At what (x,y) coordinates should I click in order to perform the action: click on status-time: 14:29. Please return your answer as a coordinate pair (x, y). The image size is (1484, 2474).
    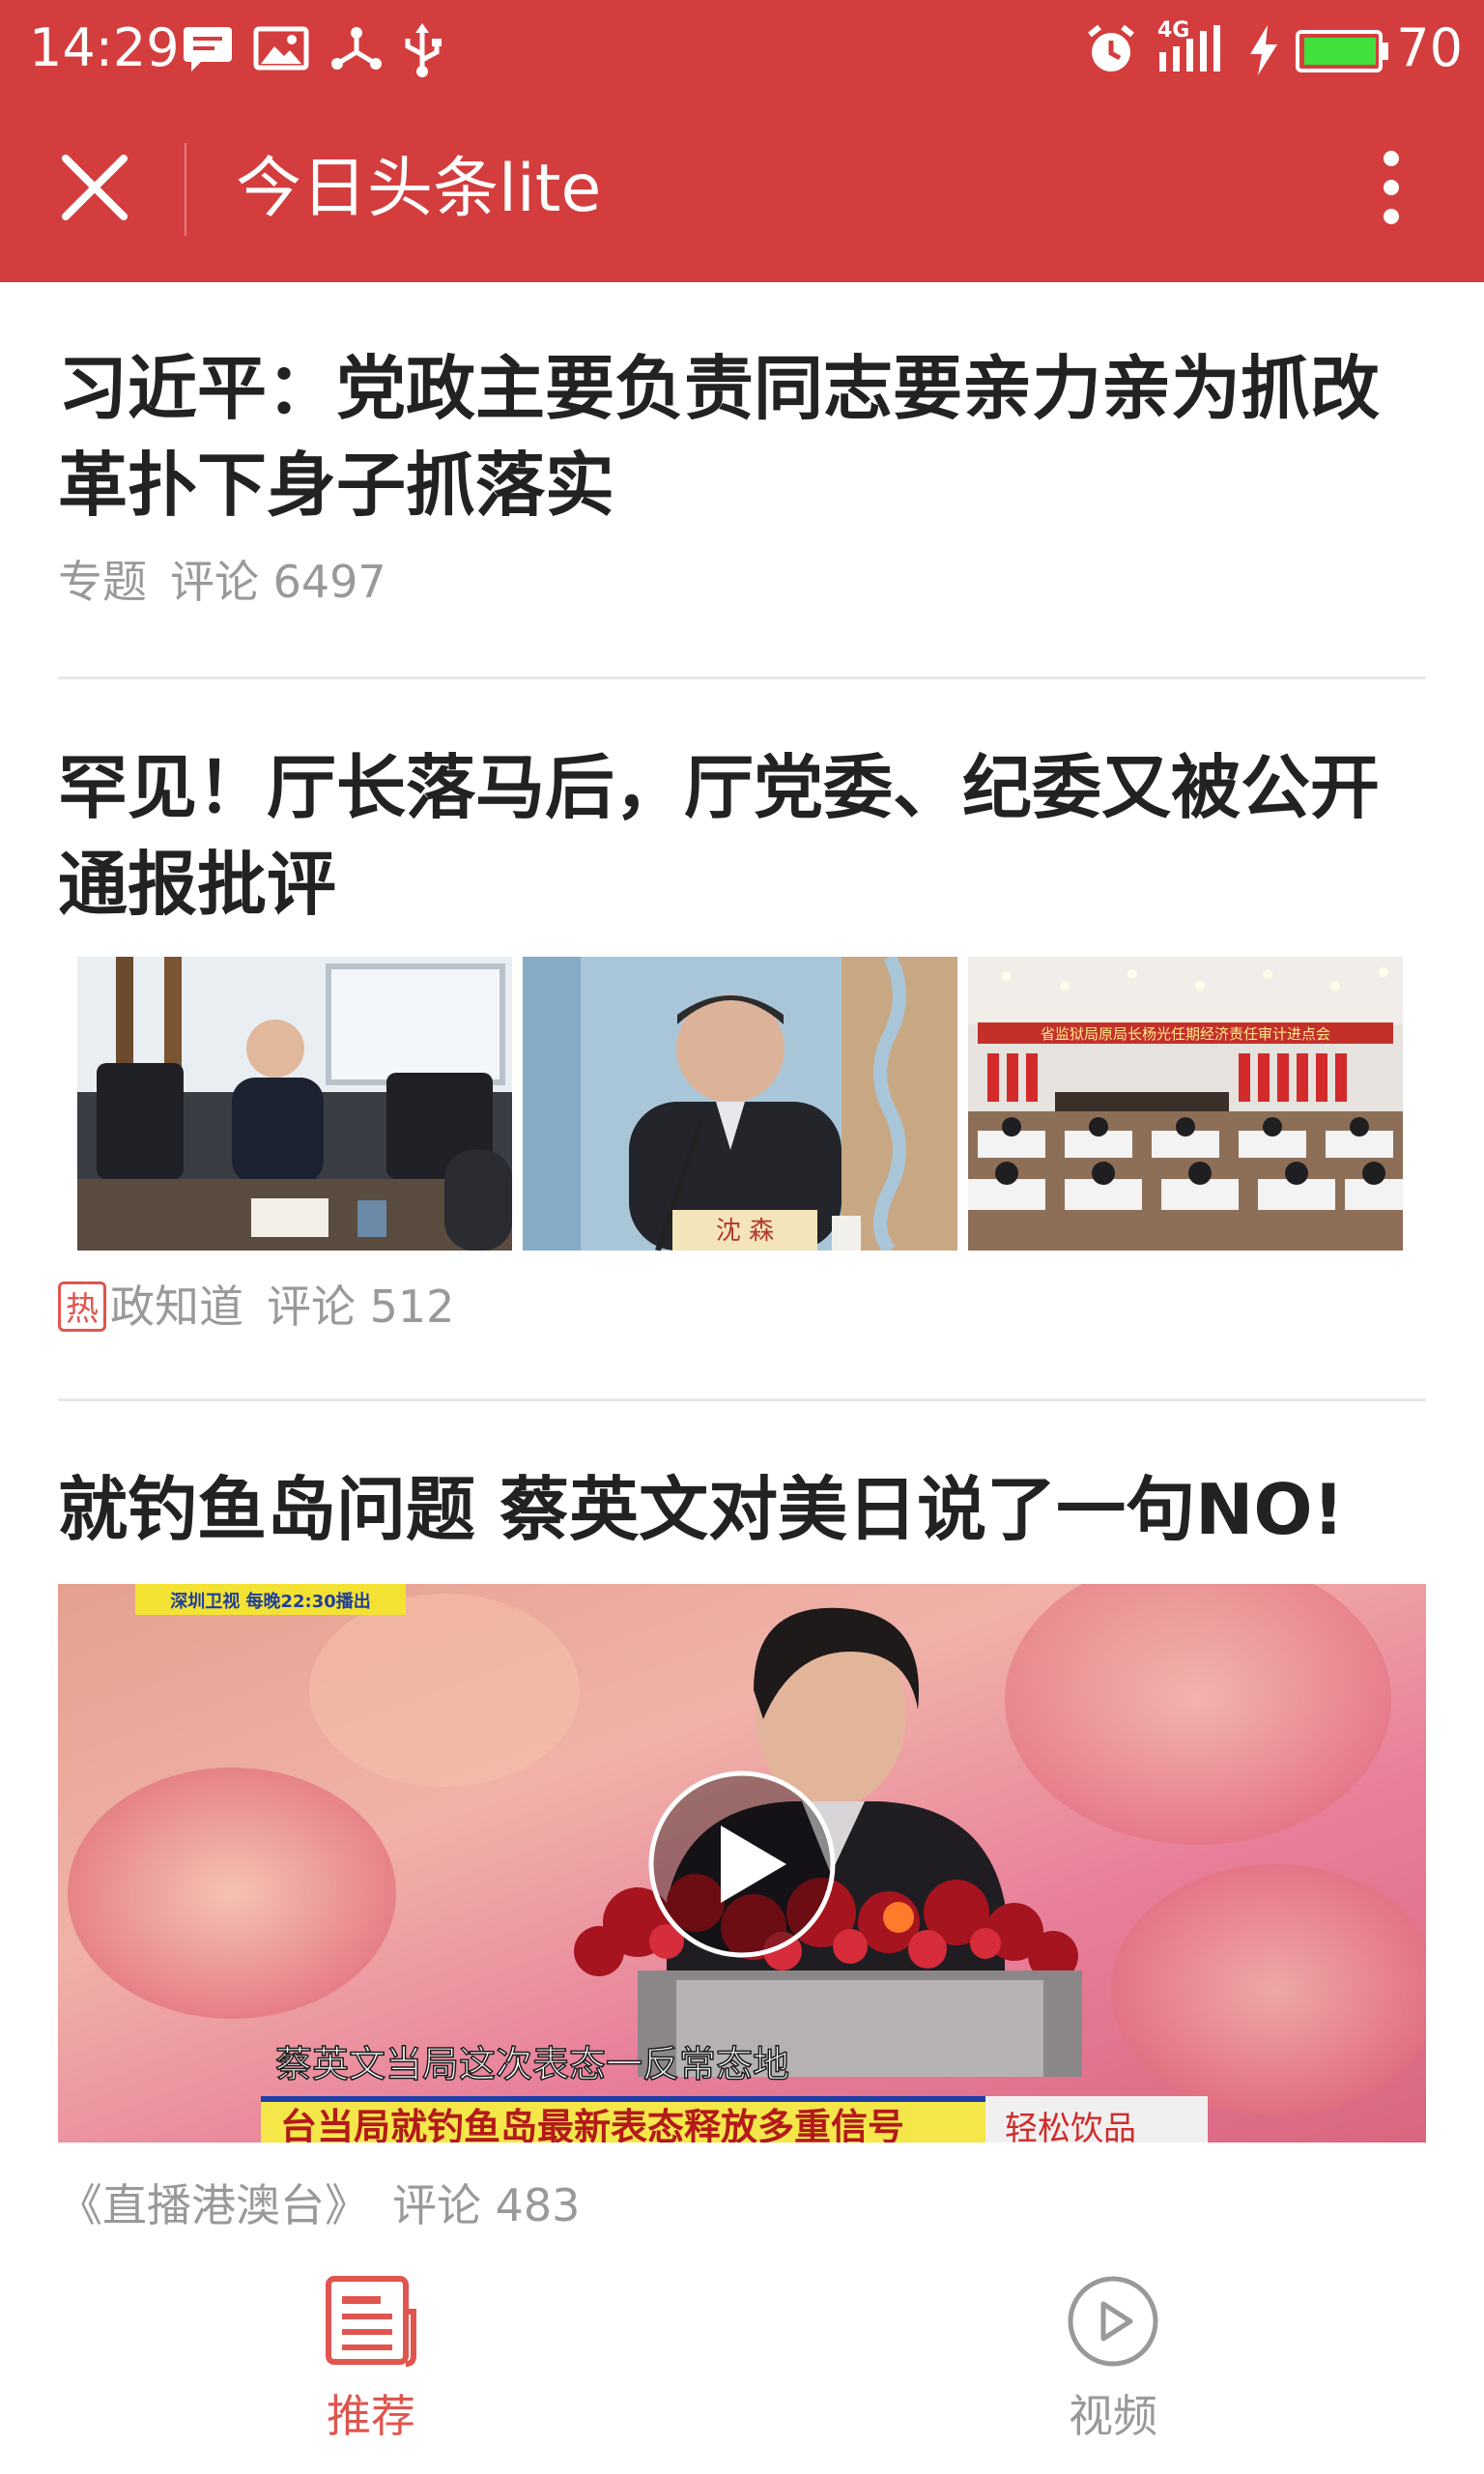
    Looking at the image, I should click on (104, 48).